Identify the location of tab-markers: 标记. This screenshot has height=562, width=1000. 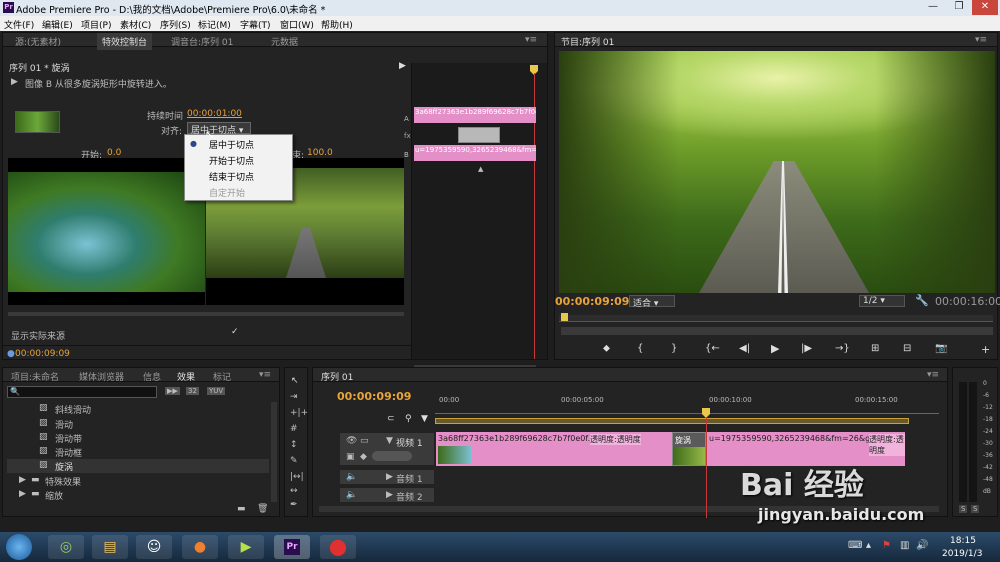
(222, 376).